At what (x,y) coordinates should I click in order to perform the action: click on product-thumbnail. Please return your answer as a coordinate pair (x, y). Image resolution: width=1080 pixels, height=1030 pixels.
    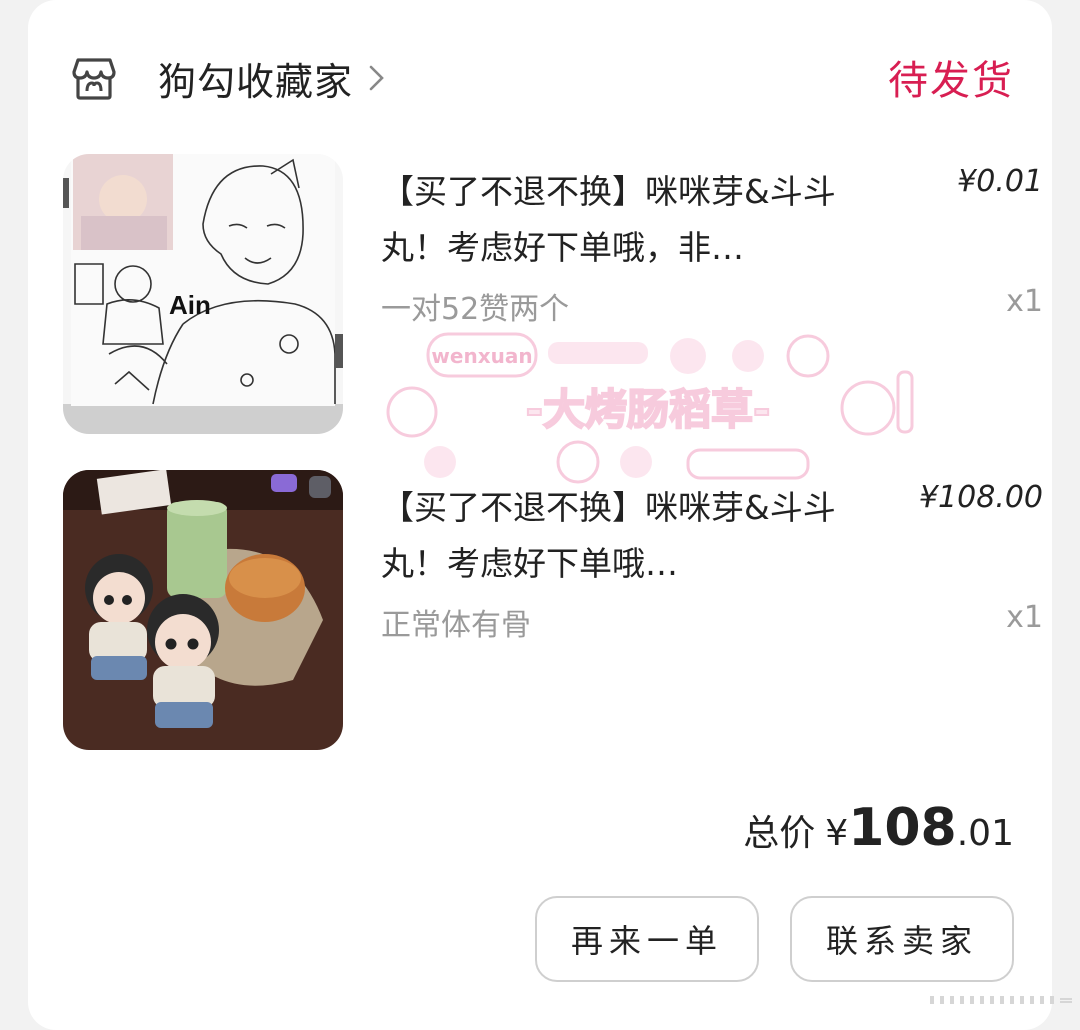
    Looking at the image, I should click on (203, 610).